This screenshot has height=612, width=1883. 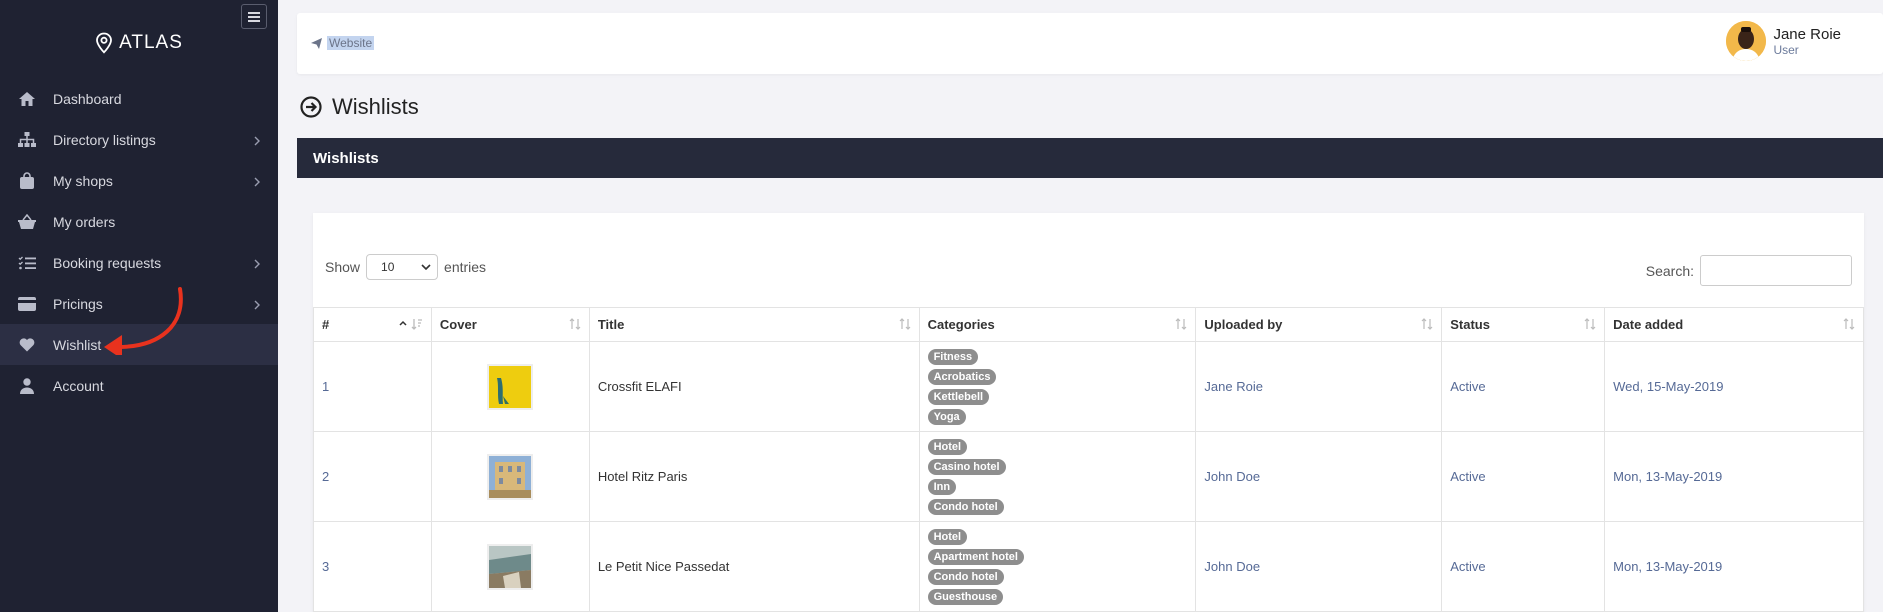 What do you see at coordinates (27, 222) in the screenshot?
I see `basket-icon` at bounding box center [27, 222].